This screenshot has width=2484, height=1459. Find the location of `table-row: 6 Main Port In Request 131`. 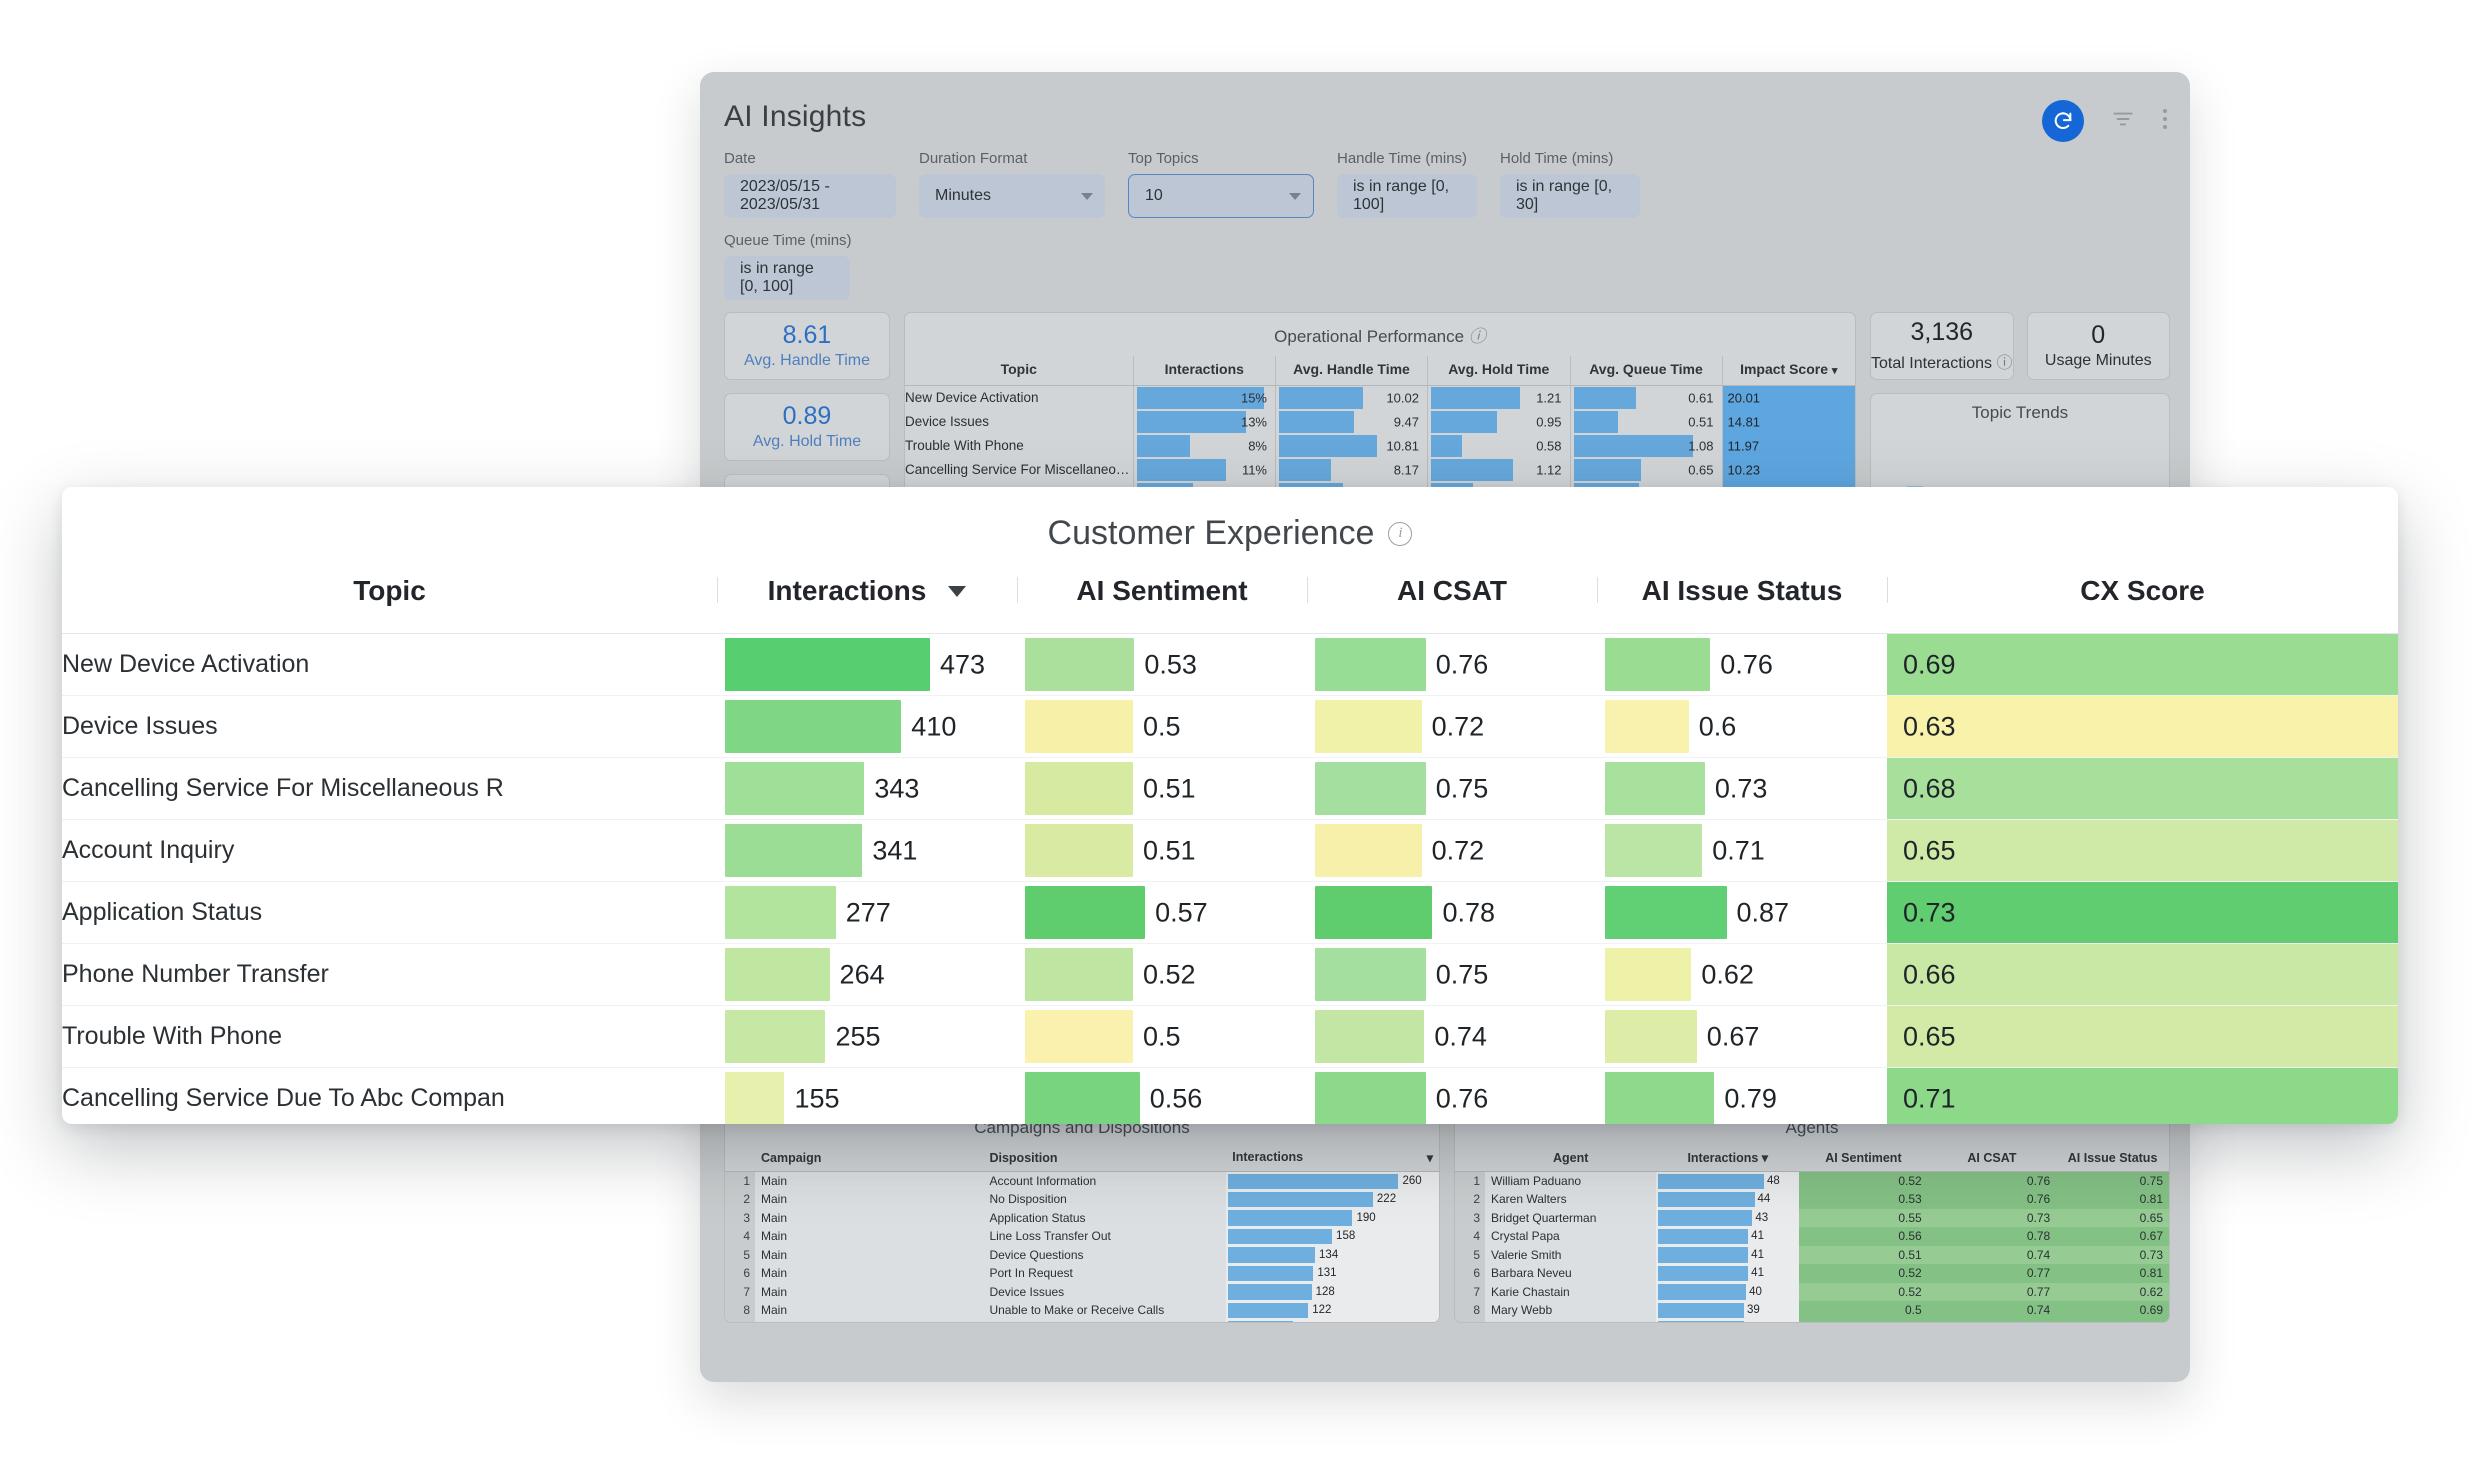

table-row: 6 Main Port In Request 131 is located at coordinates (1082, 1273).